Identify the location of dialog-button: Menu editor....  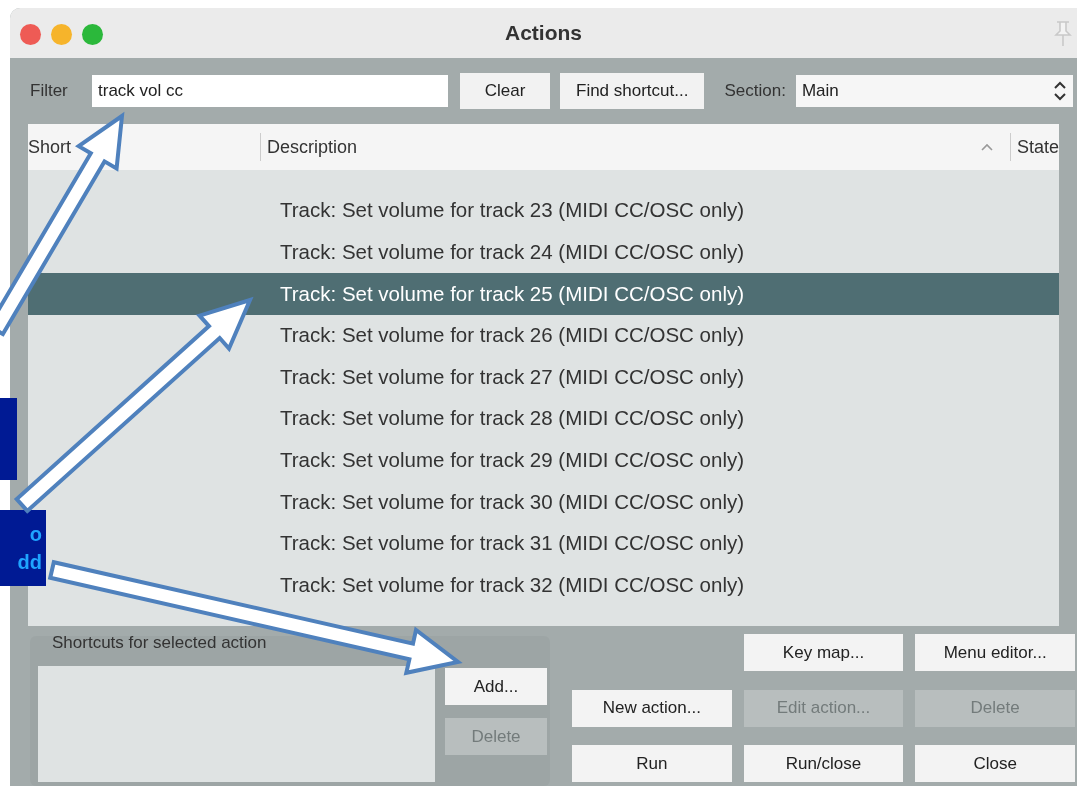
(995, 652).